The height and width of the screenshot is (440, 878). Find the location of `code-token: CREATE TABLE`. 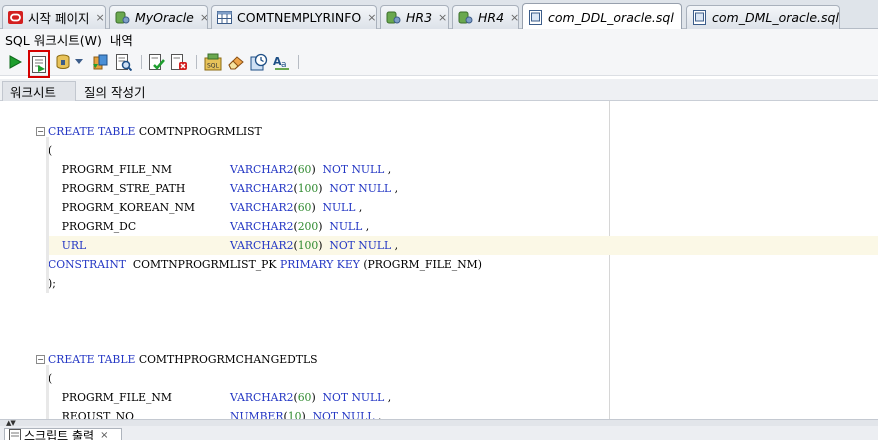

code-token: CREATE TABLE is located at coordinates (92, 131).